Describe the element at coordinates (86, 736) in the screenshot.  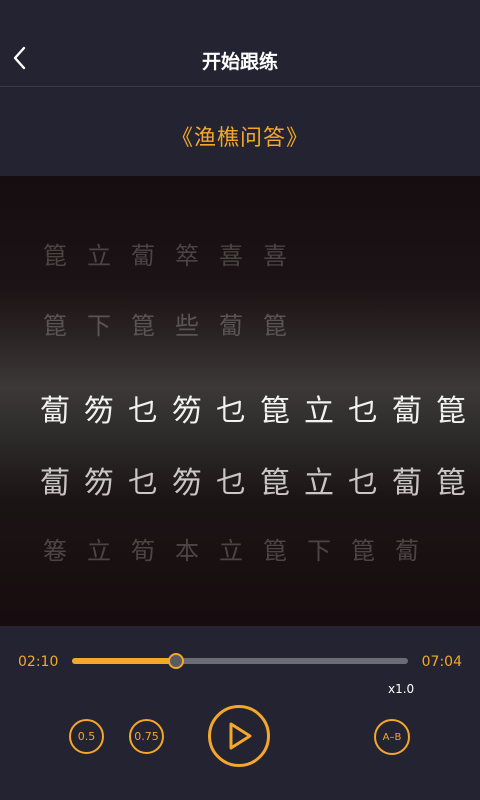
I see `speed-05-button: 0.5` at that location.